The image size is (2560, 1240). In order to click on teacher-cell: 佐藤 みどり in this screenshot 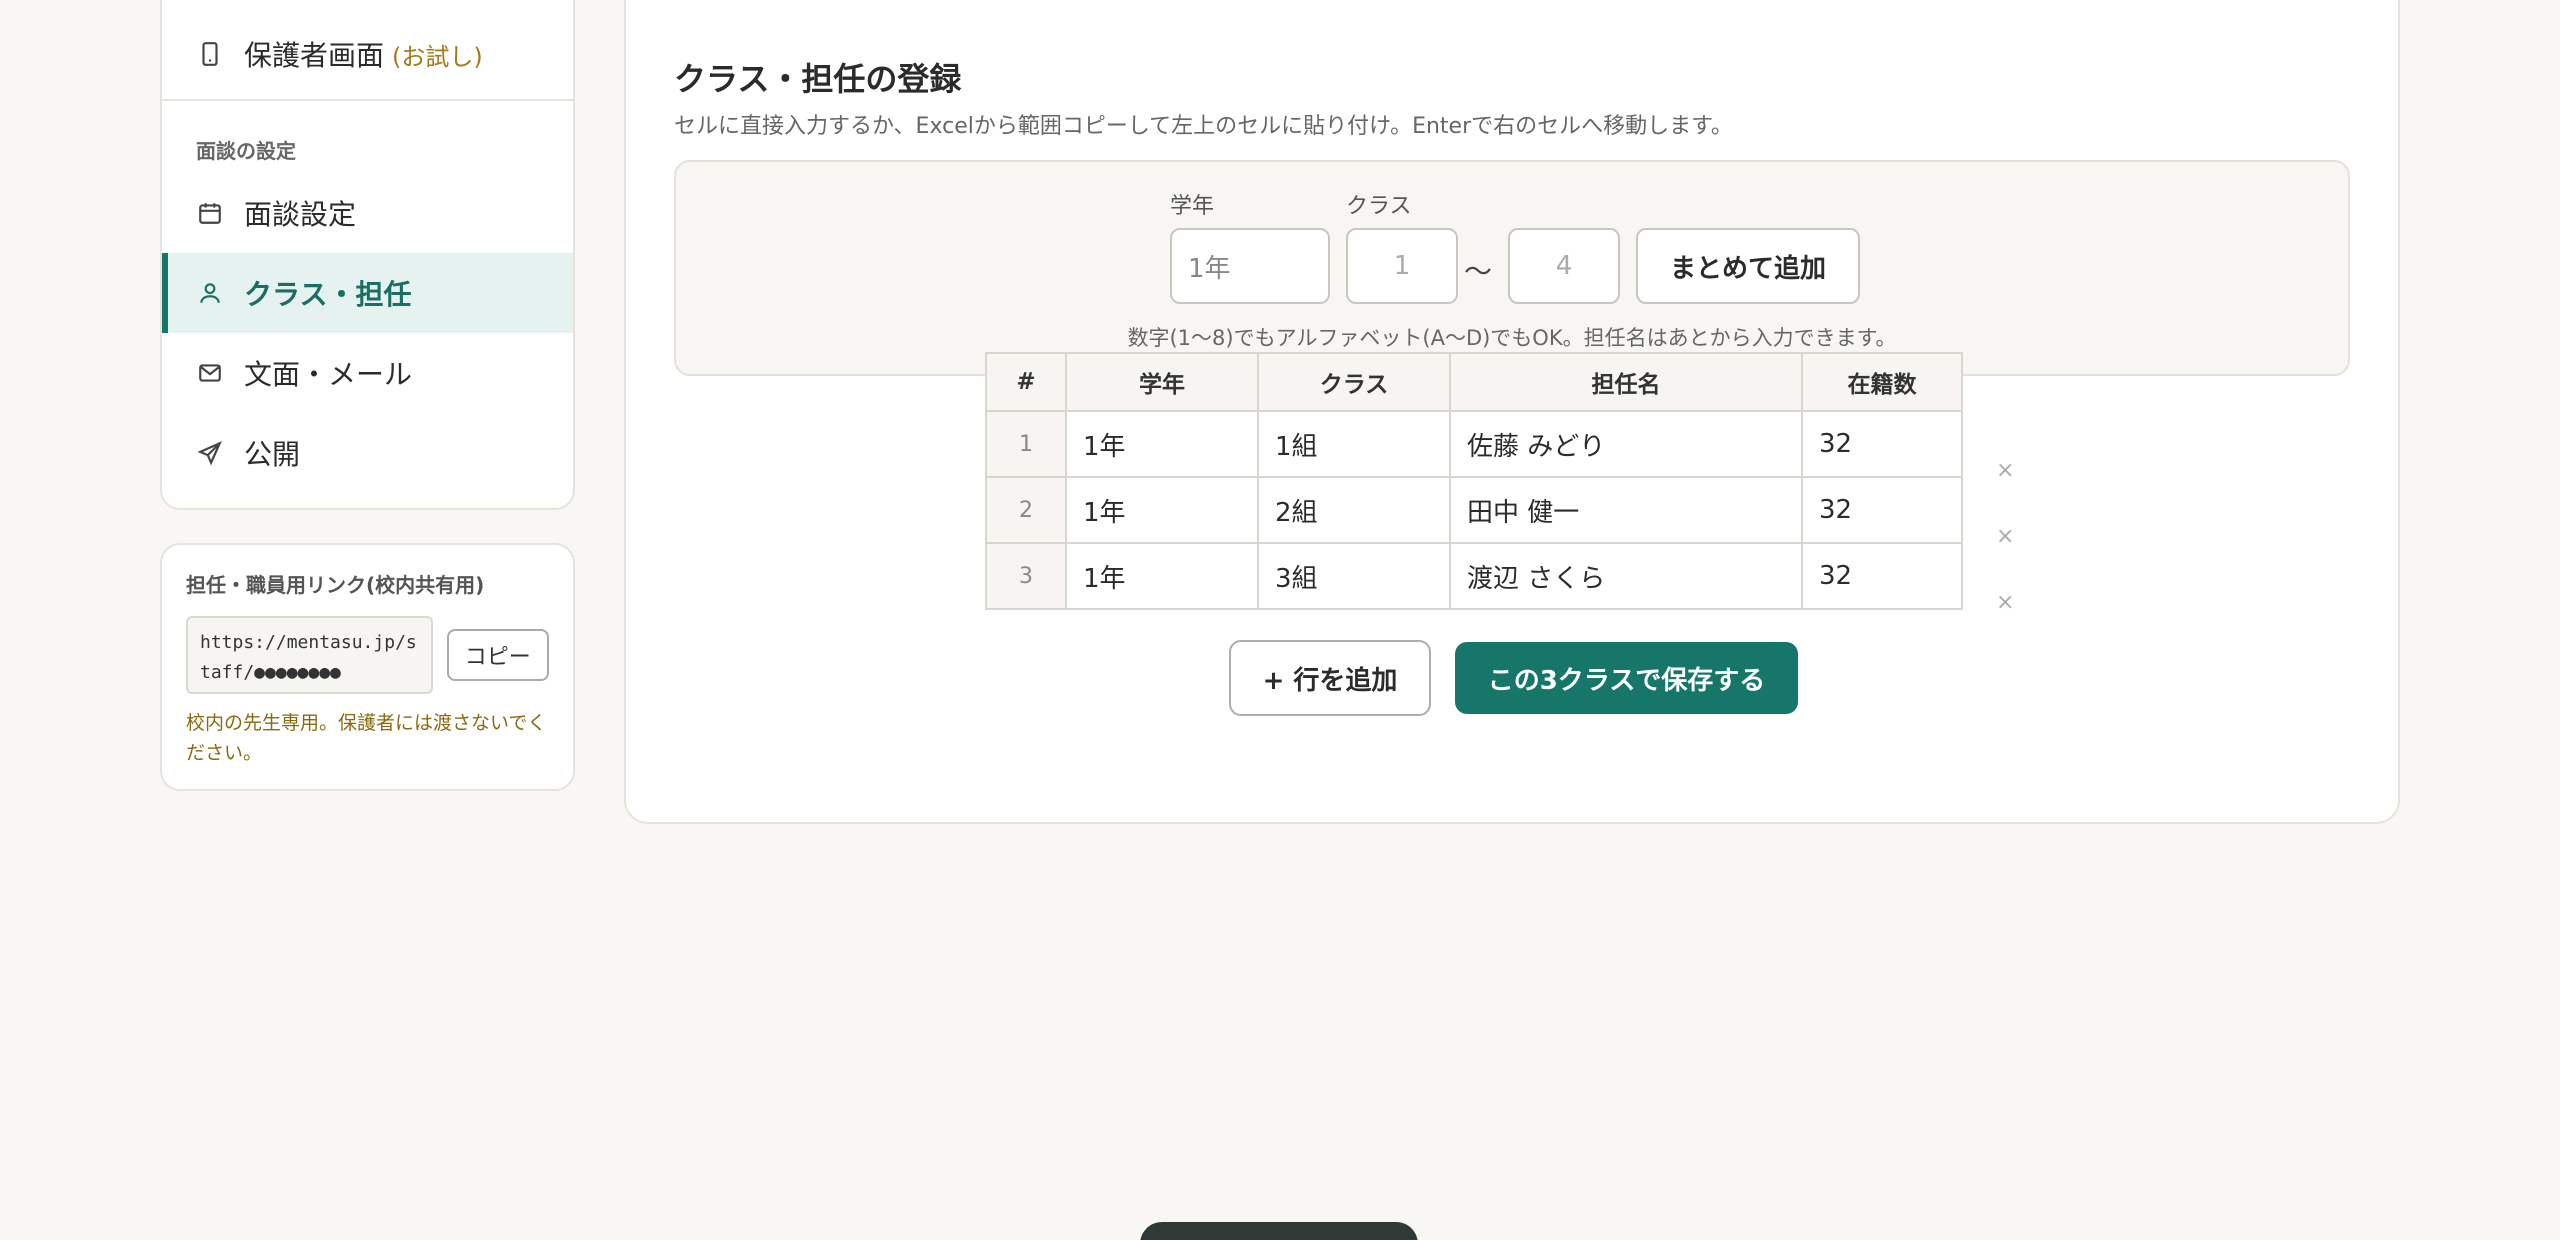, I will do `click(1626, 444)`.